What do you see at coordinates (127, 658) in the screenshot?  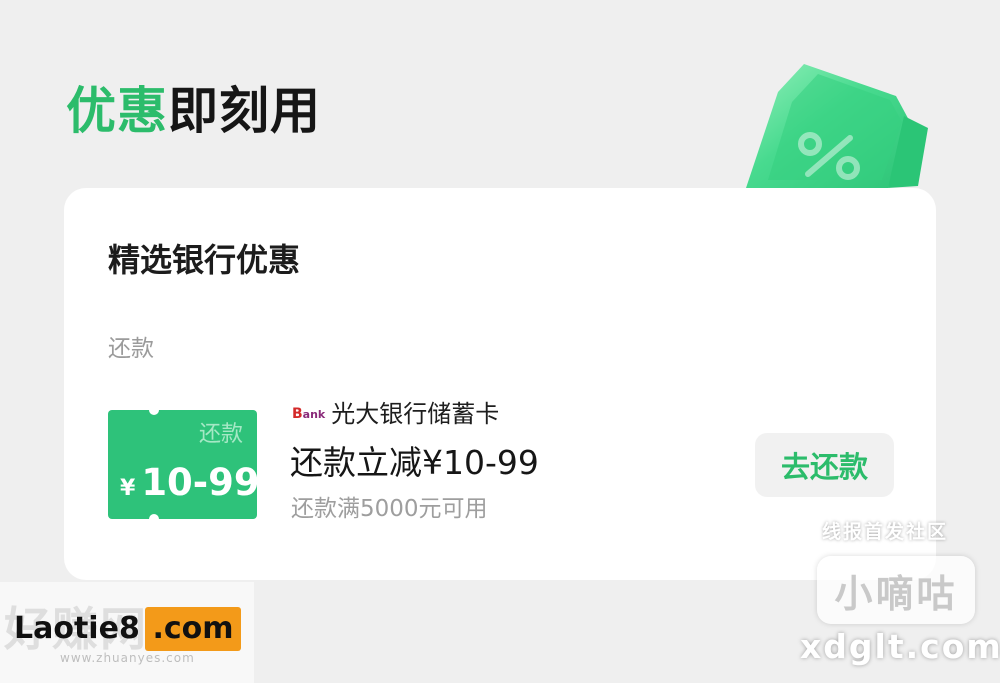 I see `watermark-faint-url: www.zhuanyes.com` at bounding box center [127, 658].